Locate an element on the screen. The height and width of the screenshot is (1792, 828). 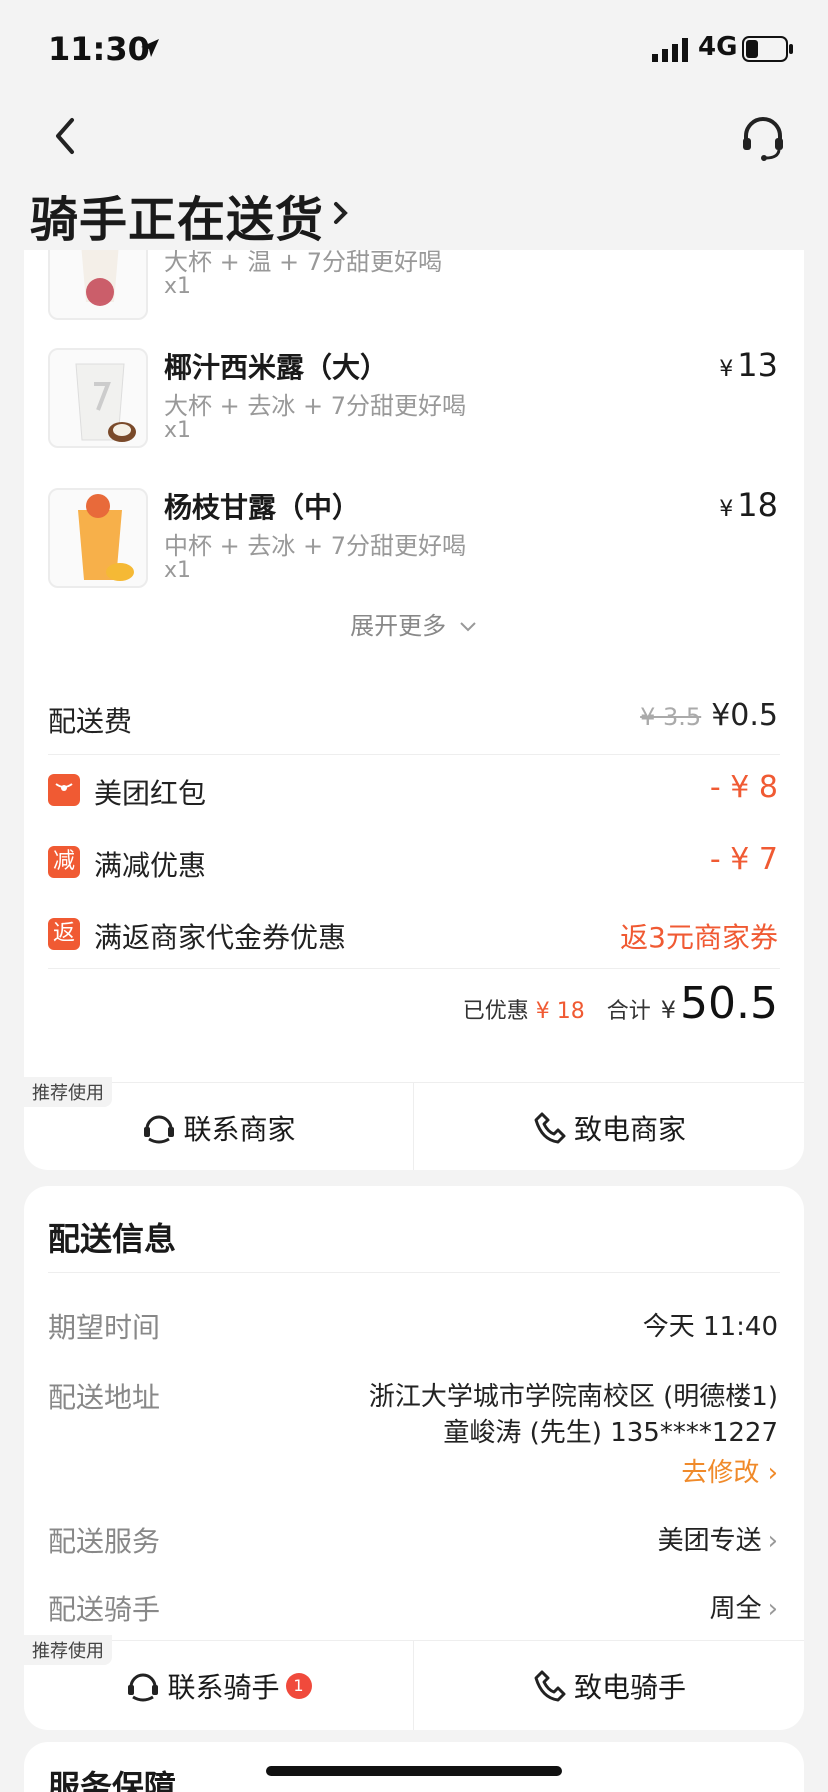
discount-icon: 减 is located at coordinates (64, 862).